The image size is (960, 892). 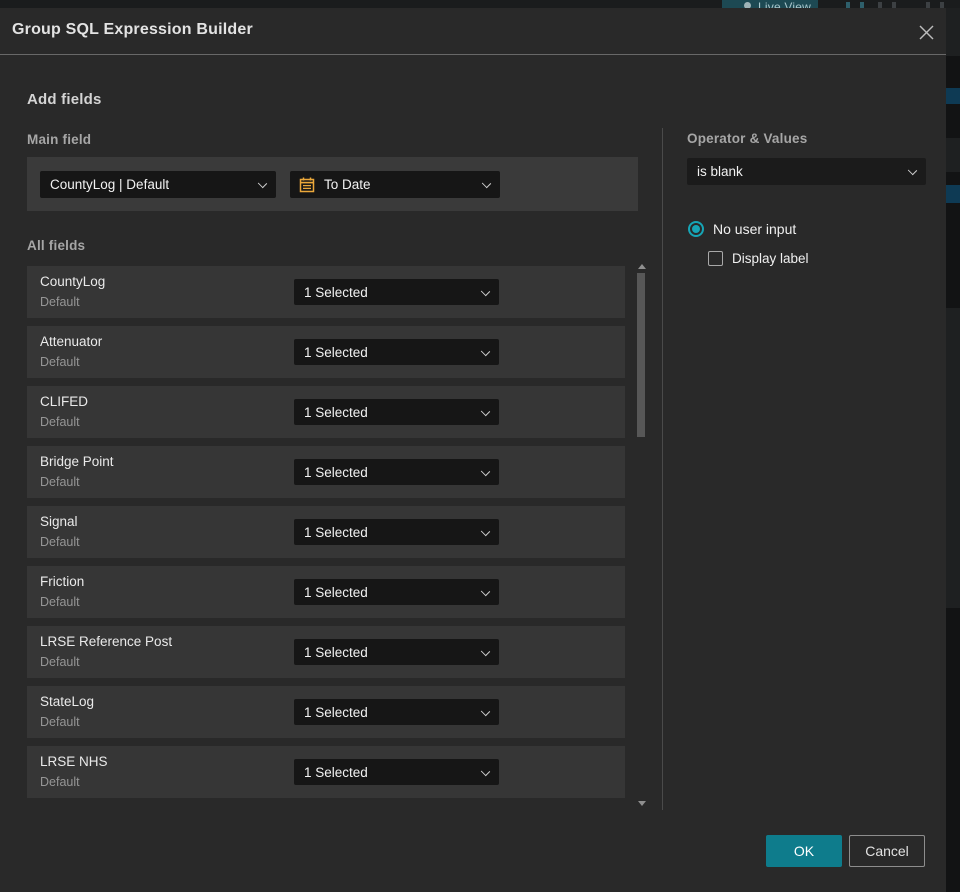 I want to click on display-label-label: Display label, so click(x=770, y=258).